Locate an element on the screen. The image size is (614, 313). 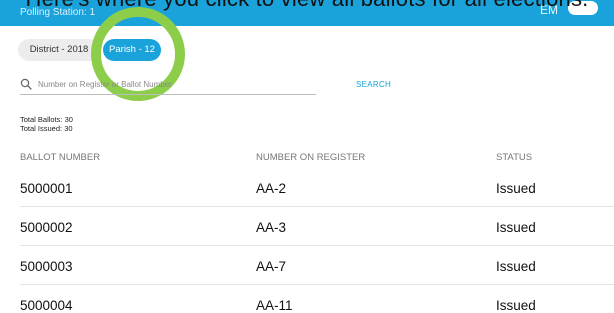
ballot-number-cell: 5000003 is located at coordinates (46, 266).